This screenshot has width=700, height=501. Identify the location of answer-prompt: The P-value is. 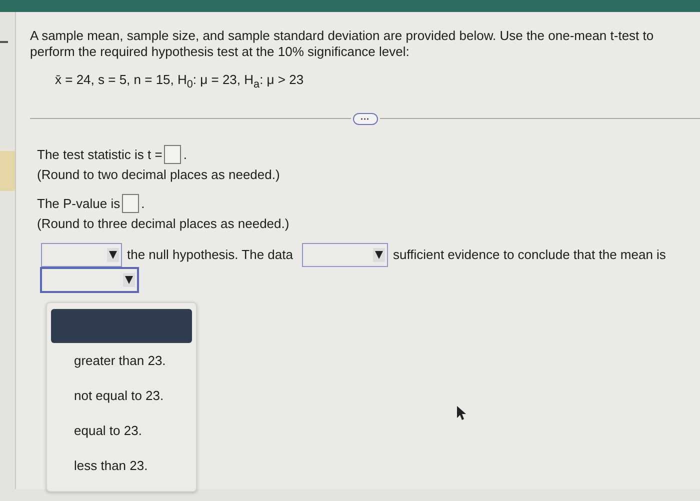
(78, 203).